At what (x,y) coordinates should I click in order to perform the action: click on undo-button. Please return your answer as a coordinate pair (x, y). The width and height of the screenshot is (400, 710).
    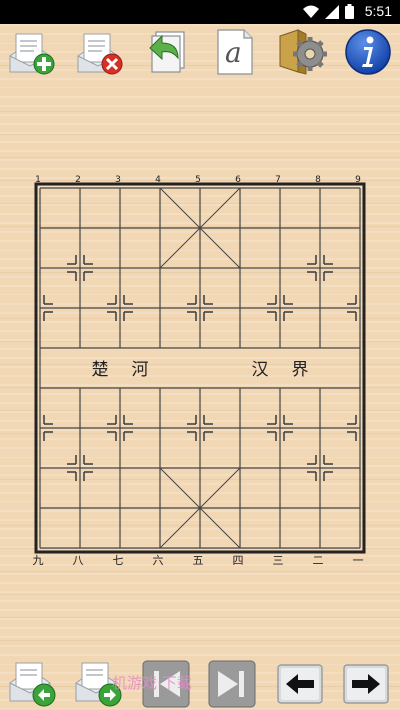
    Looking at the image, I should click on (166, 52).